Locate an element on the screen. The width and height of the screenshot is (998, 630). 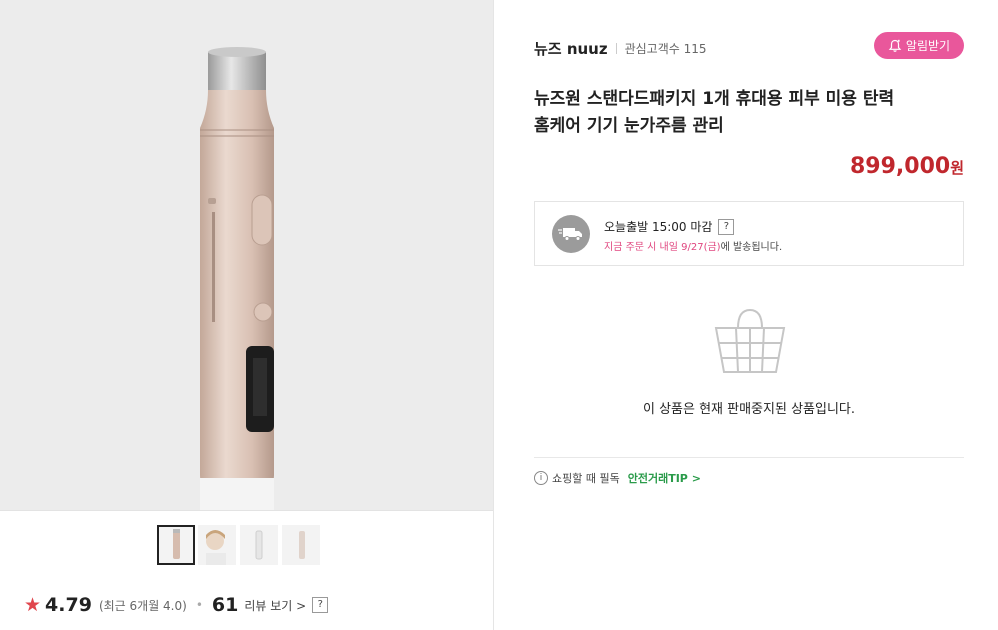
sale-stopped-message: 이 상품은 현재 판매중지된 상품입니다. is located at coordinates (749, 409).